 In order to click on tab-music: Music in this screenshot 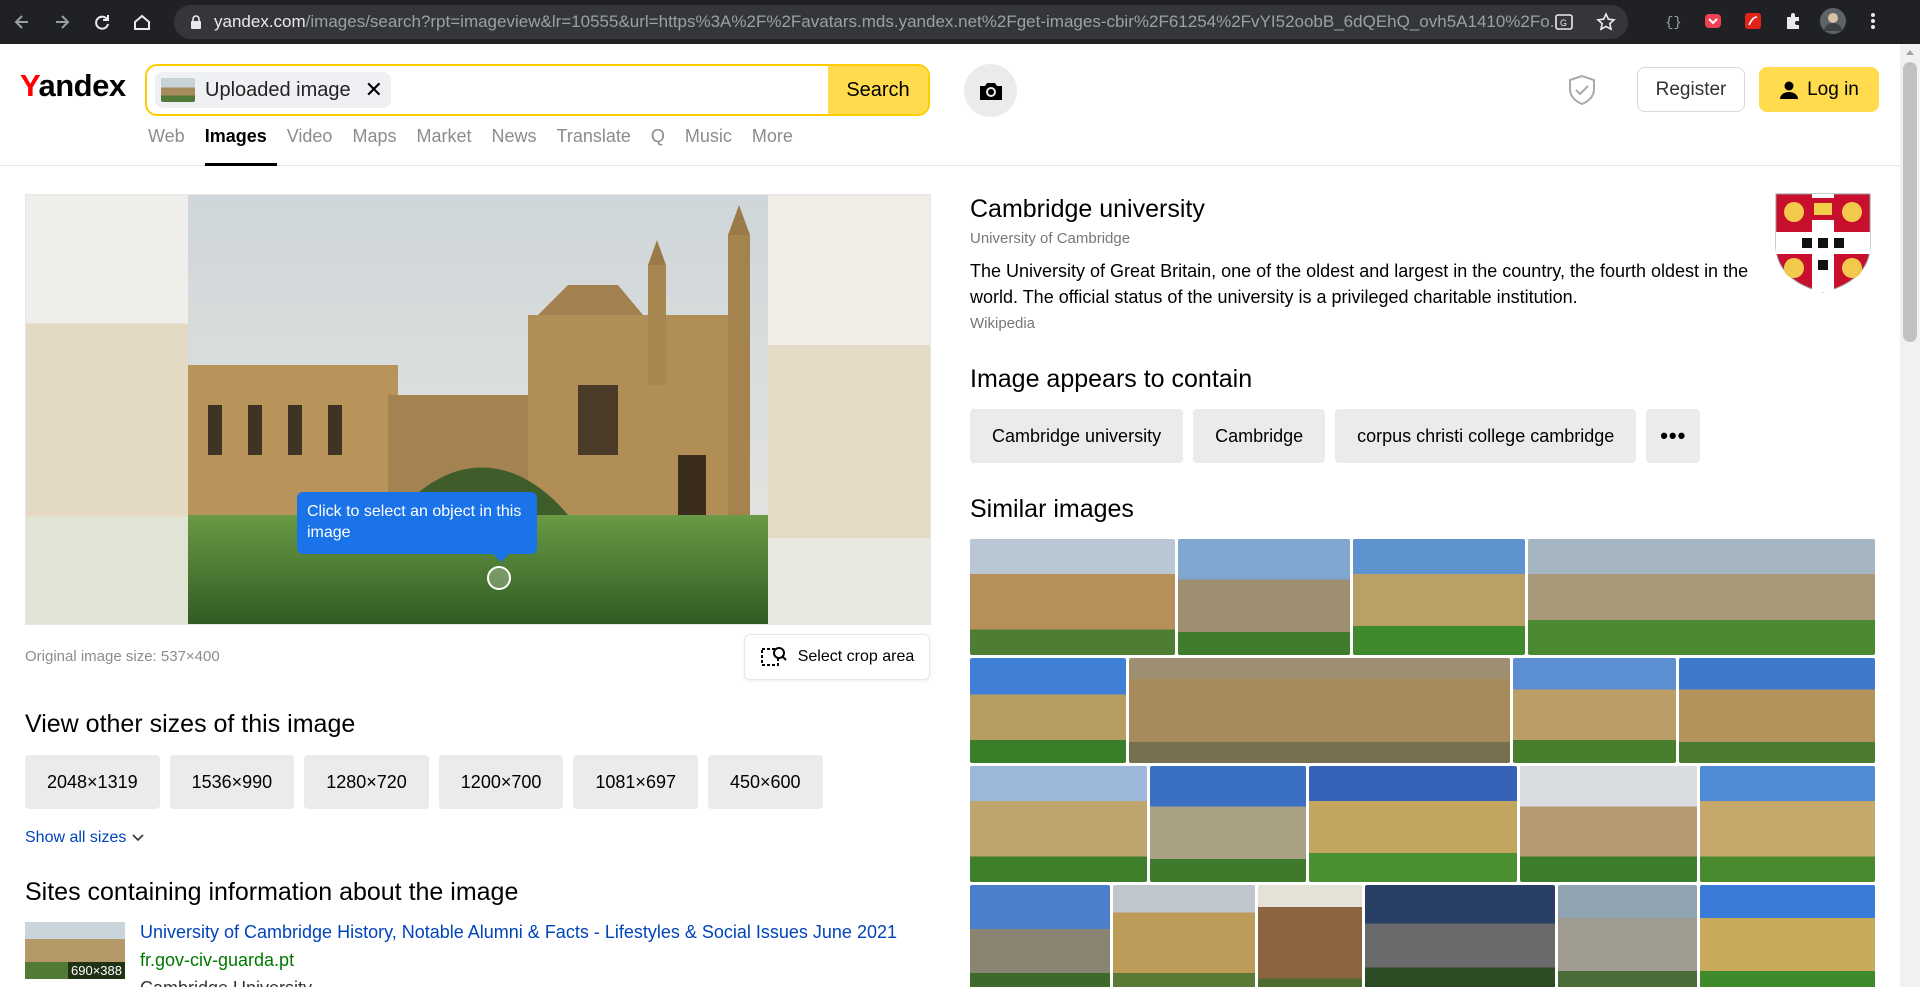, I will do `click(713, 146)`.